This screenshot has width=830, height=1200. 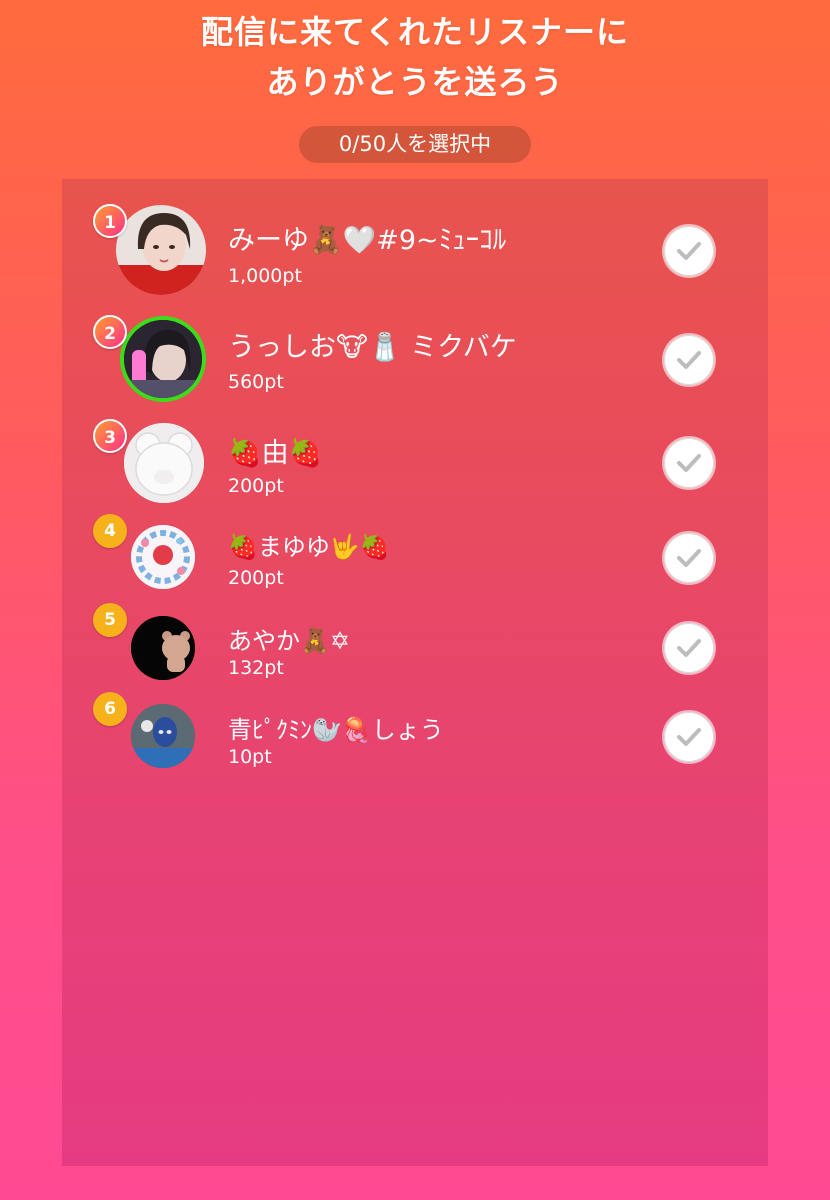 I want to click on listener-name: 🍓由🍓, so click(x=275, y=453).